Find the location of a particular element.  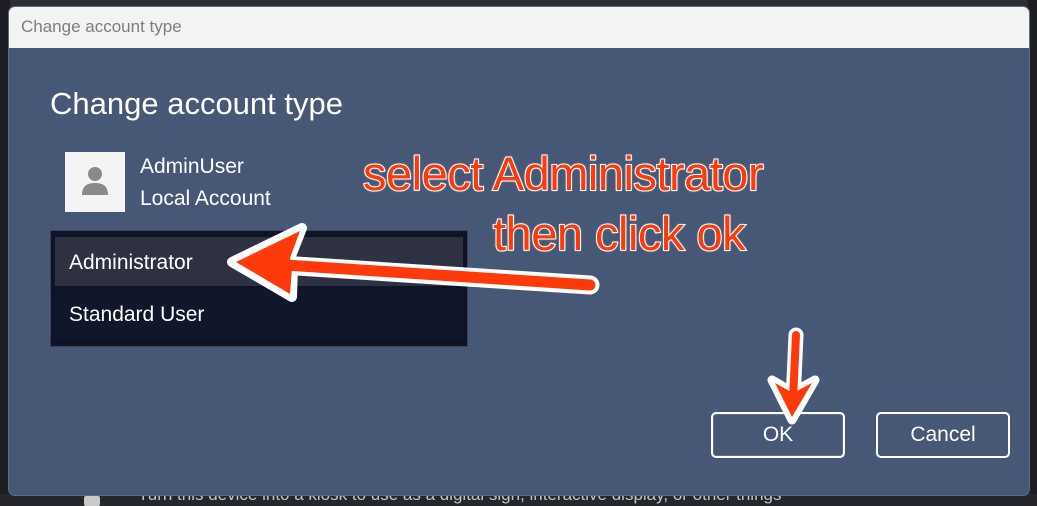

cancel-button: Cancel is located at coordinates (943, 435).